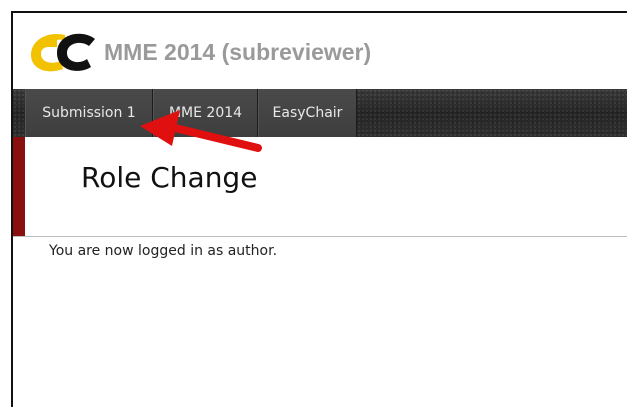  What do you see at coordinates (238, 52) in the screenshot?
I see `app-title: MME 2014 (subreviewer)` at bounding box center [238, 52].